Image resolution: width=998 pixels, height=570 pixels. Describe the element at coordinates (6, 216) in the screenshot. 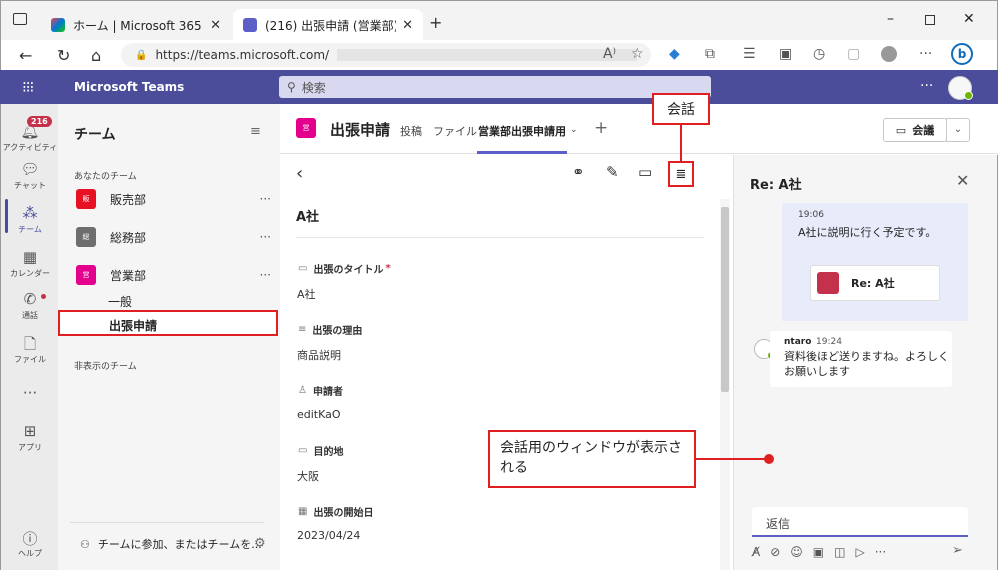

I see `rail-active-indicator` at that location.